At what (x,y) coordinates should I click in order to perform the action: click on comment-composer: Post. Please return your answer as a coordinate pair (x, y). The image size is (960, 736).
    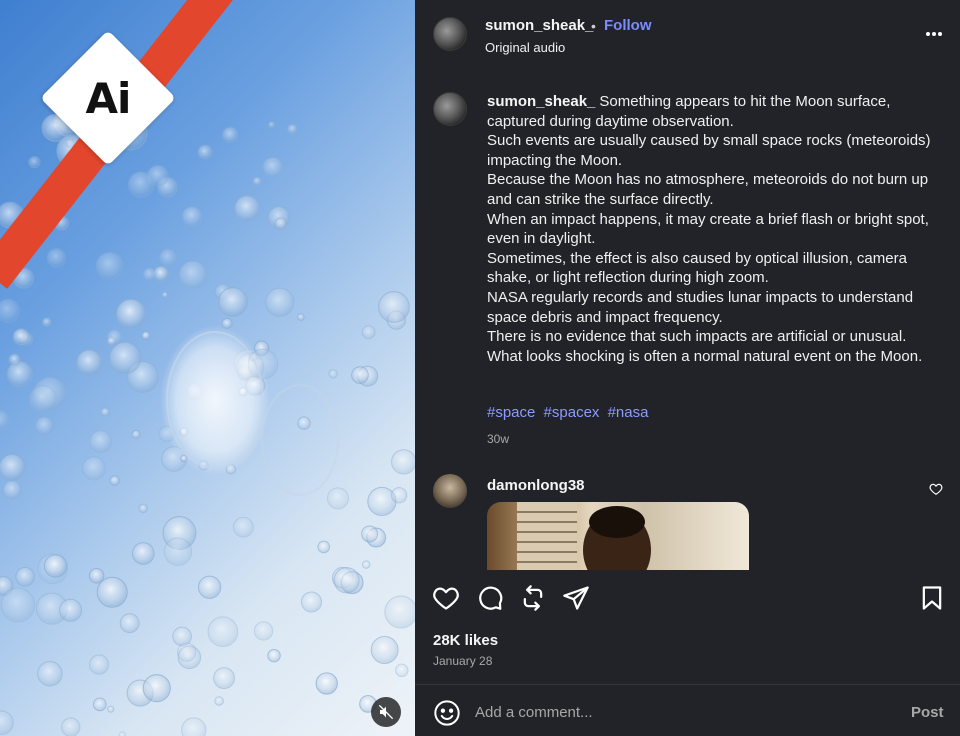
    Looking at the image, I should click on (687, 710).